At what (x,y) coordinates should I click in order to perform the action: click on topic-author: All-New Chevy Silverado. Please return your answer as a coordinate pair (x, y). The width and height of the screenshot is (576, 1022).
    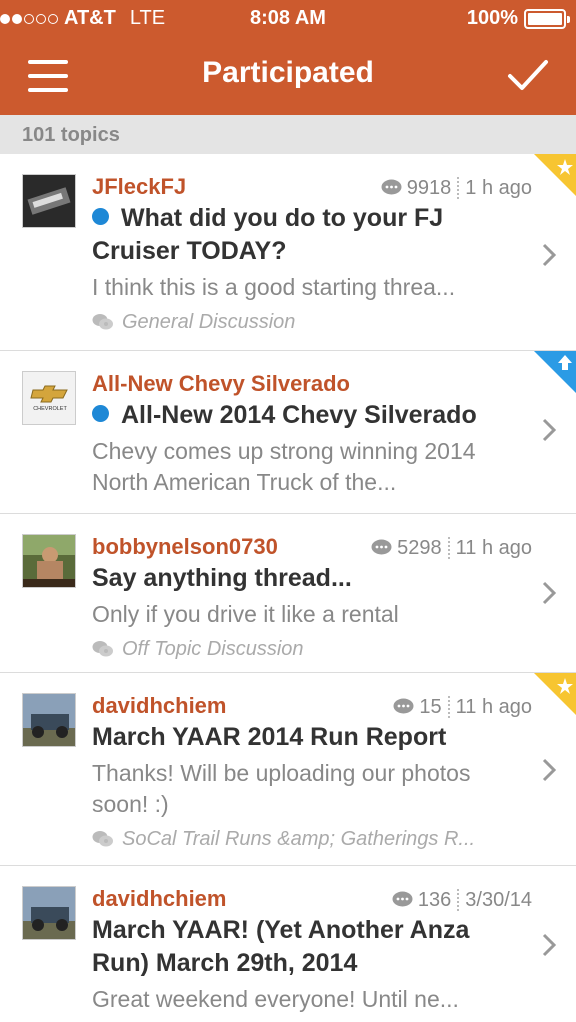
    Looking at the image, I should click on (221, 383).